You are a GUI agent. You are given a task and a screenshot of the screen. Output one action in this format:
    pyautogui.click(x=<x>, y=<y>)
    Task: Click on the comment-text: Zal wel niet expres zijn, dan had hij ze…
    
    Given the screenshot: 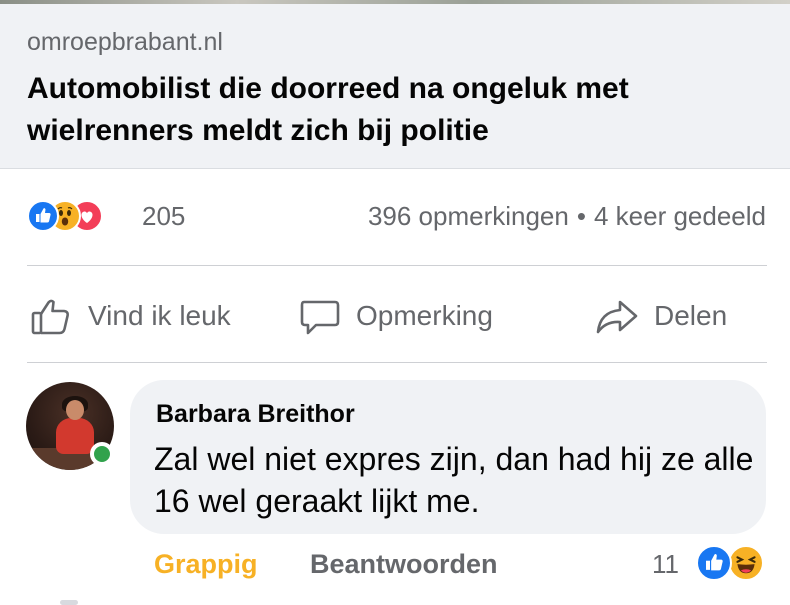 What is the action you would take?
    pyautogui.click(x=454, y=480)
    